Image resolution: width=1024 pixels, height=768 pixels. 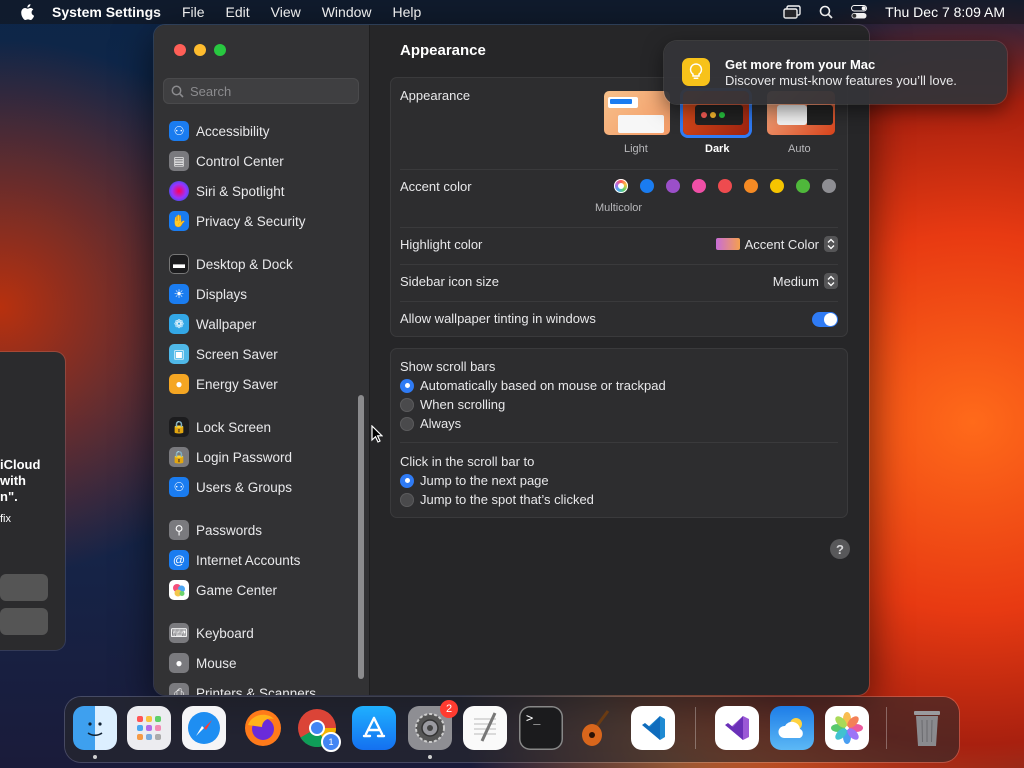 I want to click on radio-scroll-when-scrolling: When scrolling, so click(x=452, y=404).